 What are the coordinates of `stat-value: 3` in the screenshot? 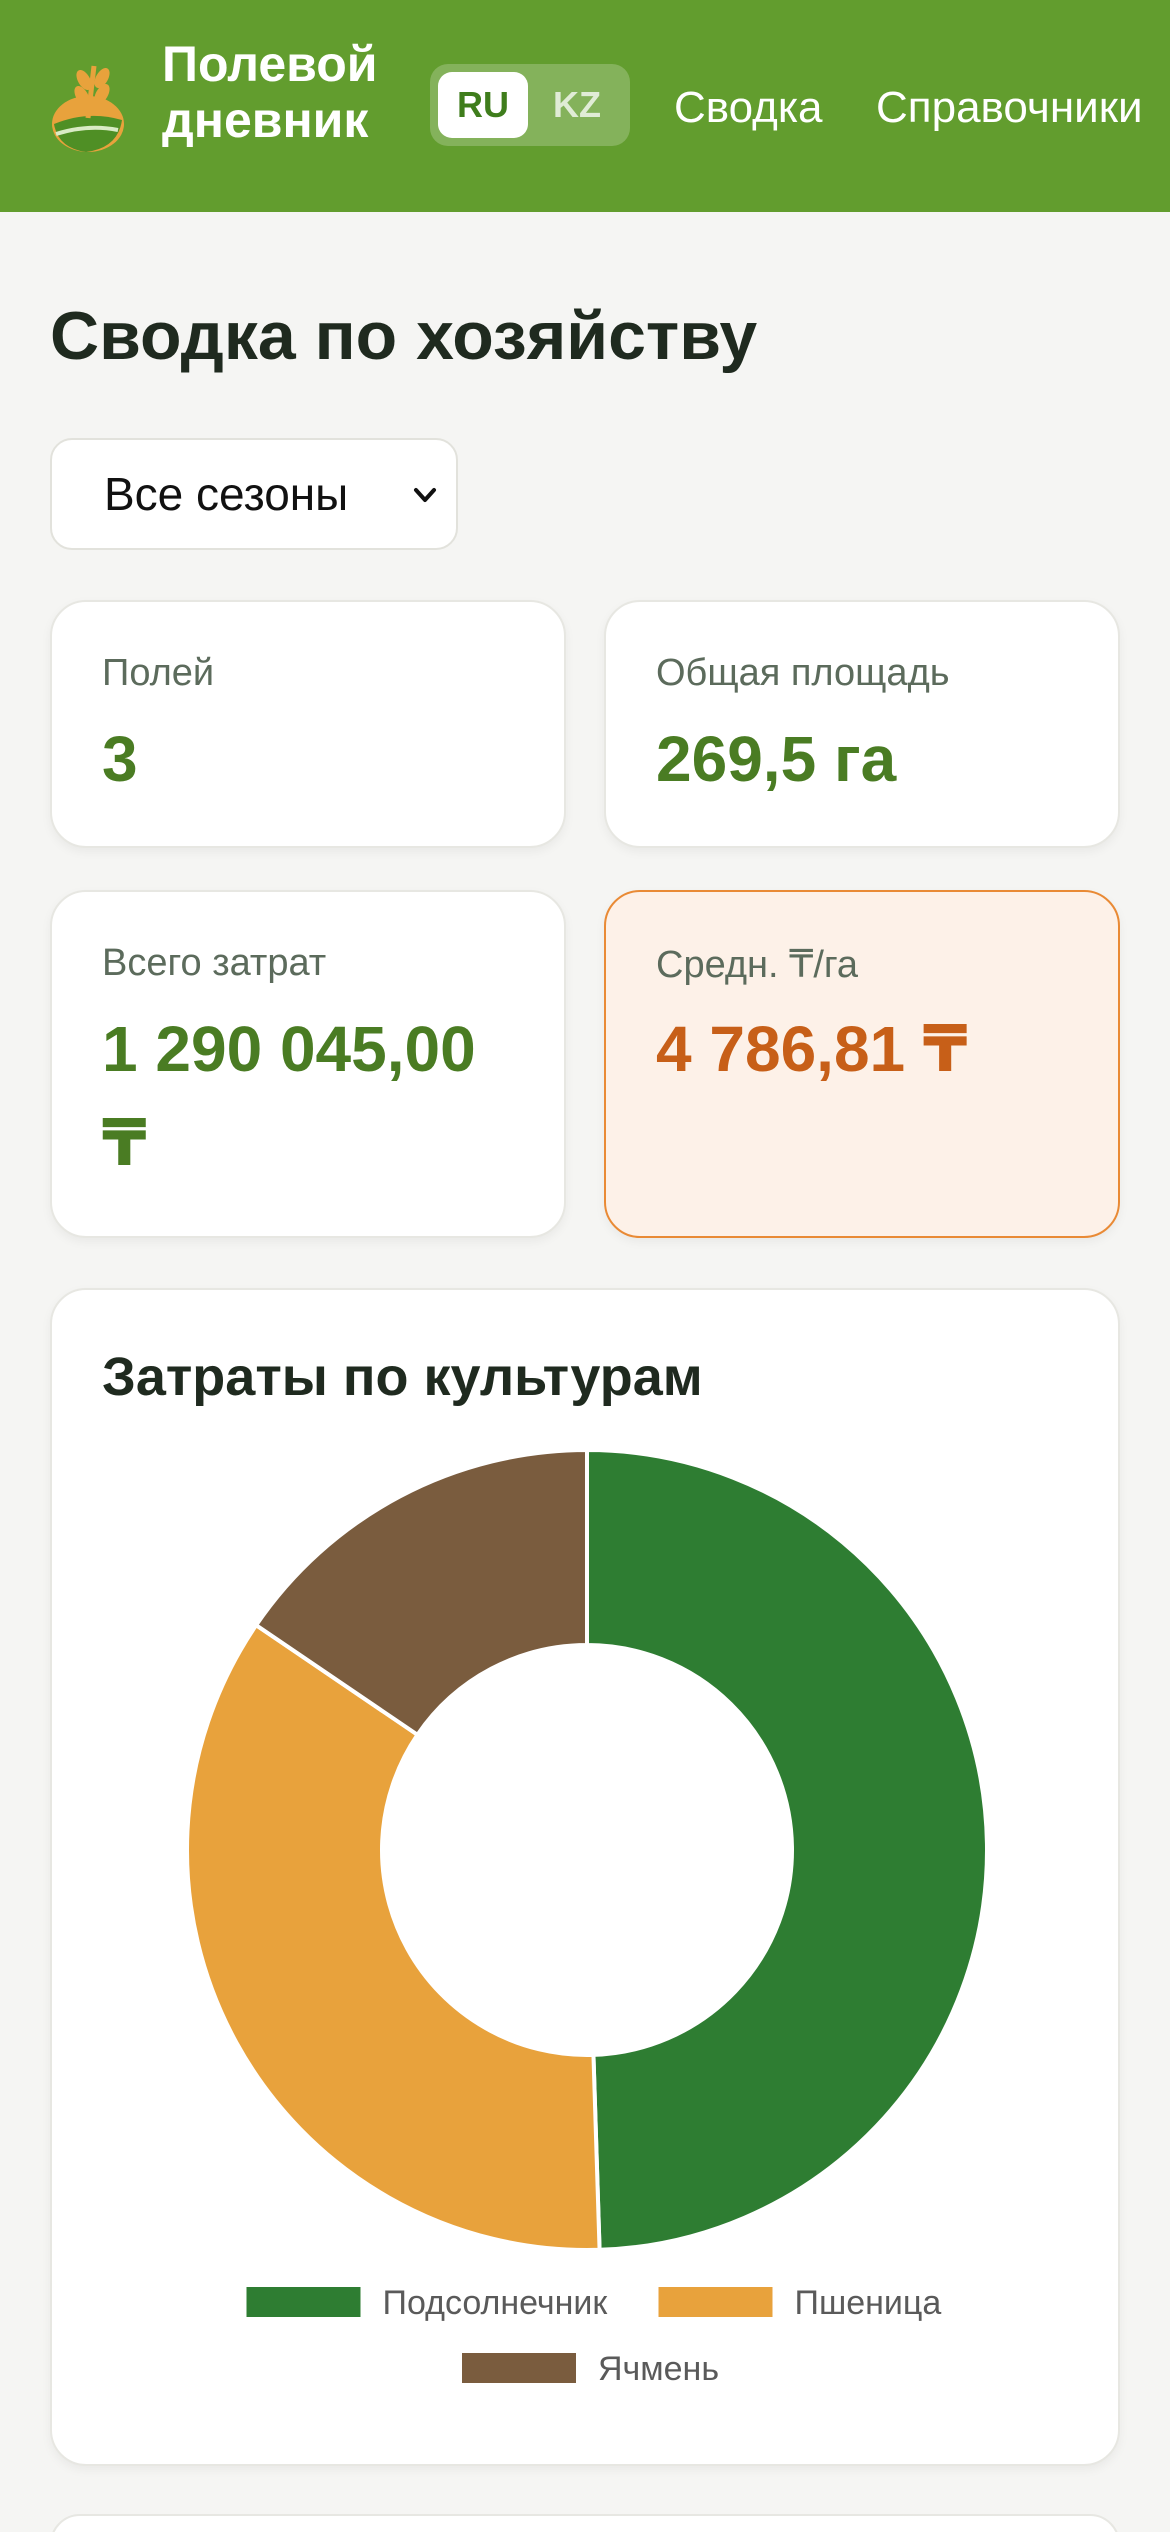 It's located at (120, 759).